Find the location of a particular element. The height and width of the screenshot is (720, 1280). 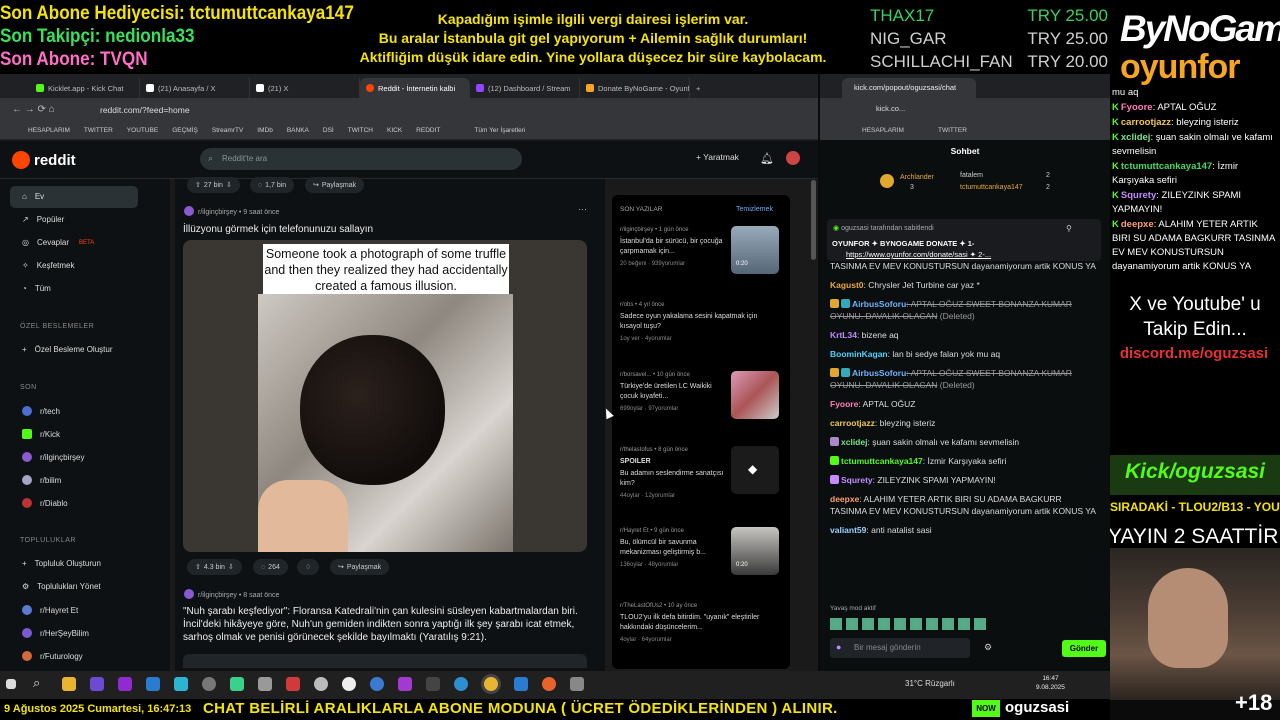

nav-arrows-icon: ← → ⟳ ⌂ is located at coordinates (33, 109).